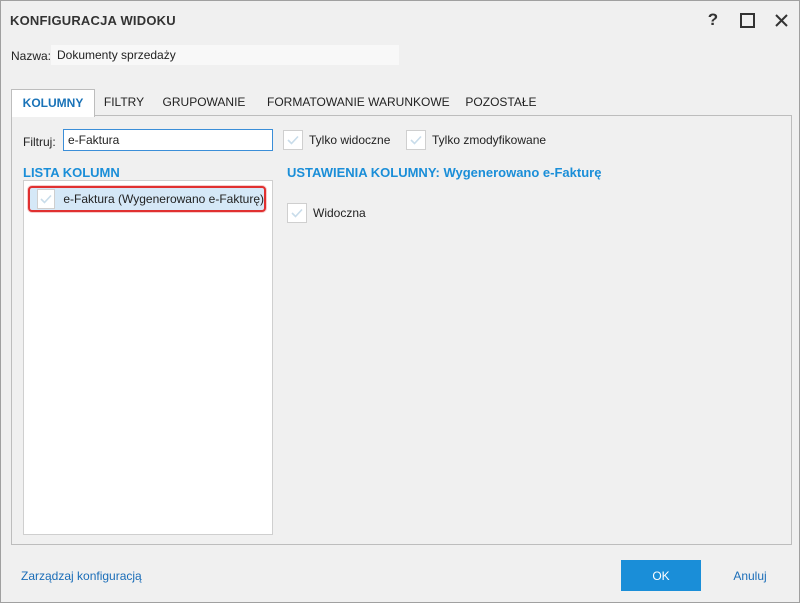 The width and height of the screenshot is (800, 603). I want to click on maximize-icon, so click(747, 20).